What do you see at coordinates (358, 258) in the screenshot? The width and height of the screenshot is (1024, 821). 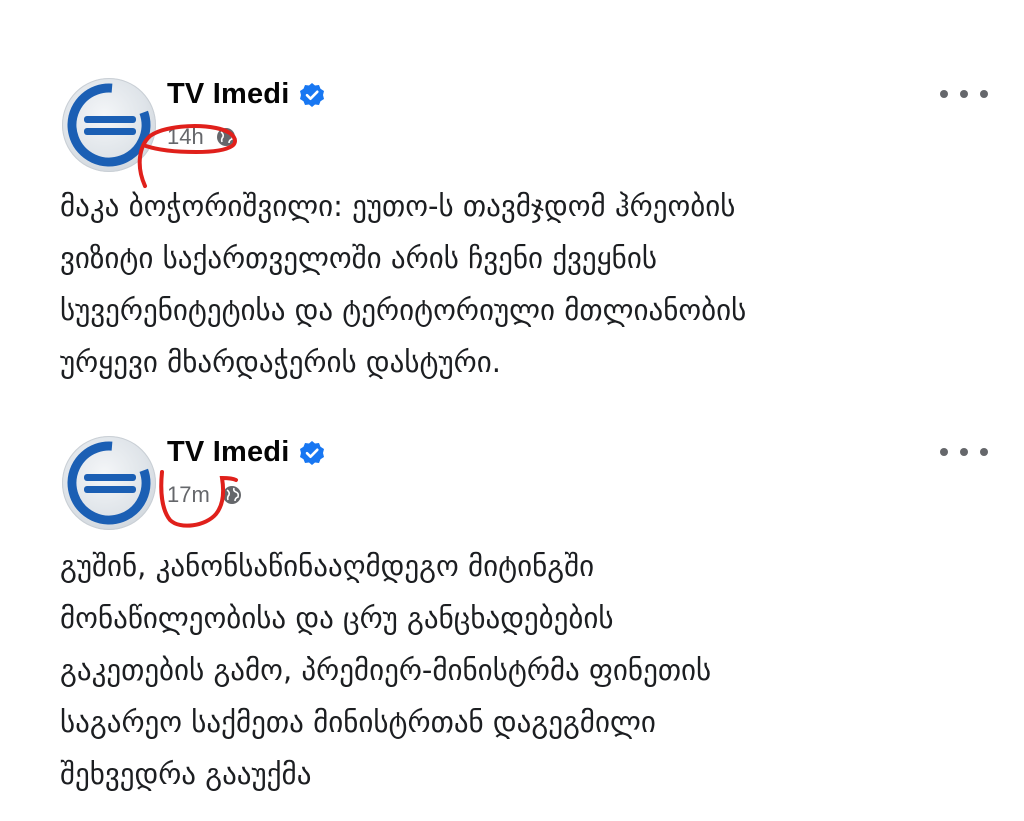 I see `post-text-line: ვიზიტი საქართველოში არის ჩვენი ქვეყნის` at bounding box center [358, 258].